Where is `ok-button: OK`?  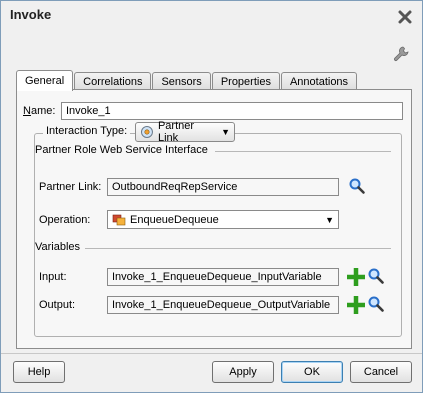
ok-button: OK is located at coordinates (312, 372).